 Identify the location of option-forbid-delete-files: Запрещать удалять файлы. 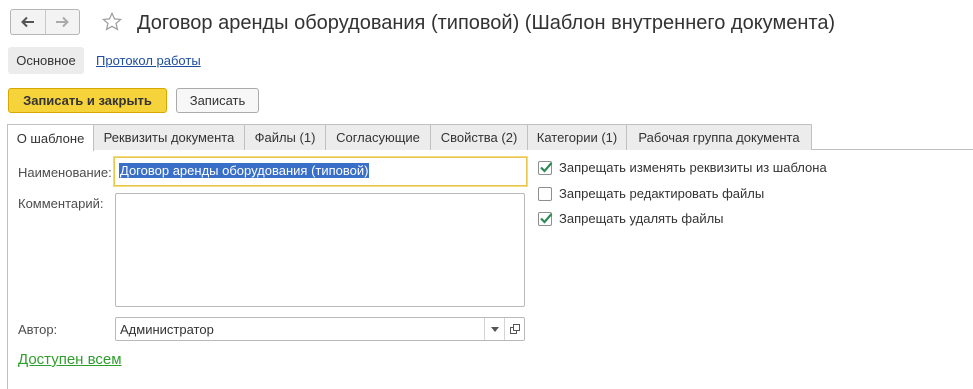
(631, 218).